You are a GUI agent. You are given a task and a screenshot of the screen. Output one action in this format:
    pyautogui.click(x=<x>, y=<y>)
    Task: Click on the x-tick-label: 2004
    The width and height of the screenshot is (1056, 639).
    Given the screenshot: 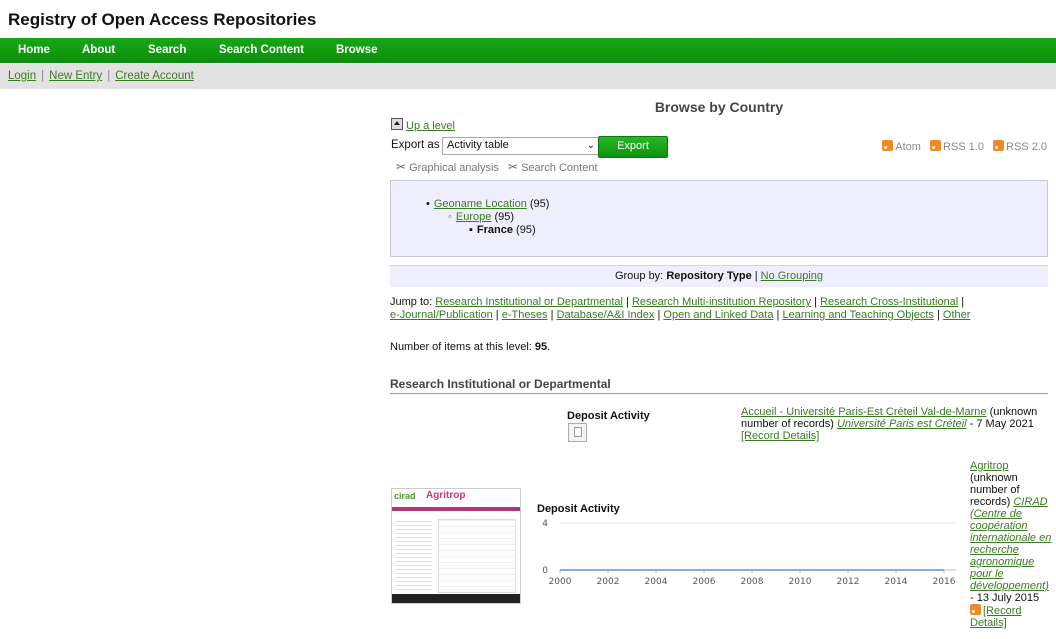 What is the action you would take?
    pyautogui.click(x=656, y=582)
    